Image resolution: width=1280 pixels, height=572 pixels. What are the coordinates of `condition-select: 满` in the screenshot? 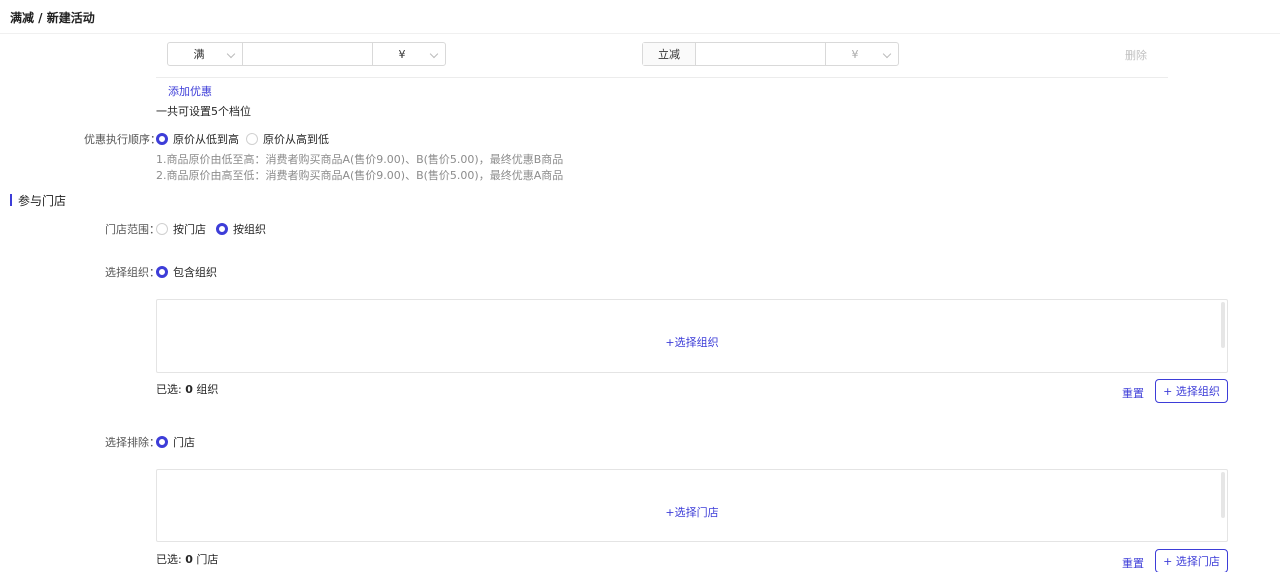 It's located at (205, 54).